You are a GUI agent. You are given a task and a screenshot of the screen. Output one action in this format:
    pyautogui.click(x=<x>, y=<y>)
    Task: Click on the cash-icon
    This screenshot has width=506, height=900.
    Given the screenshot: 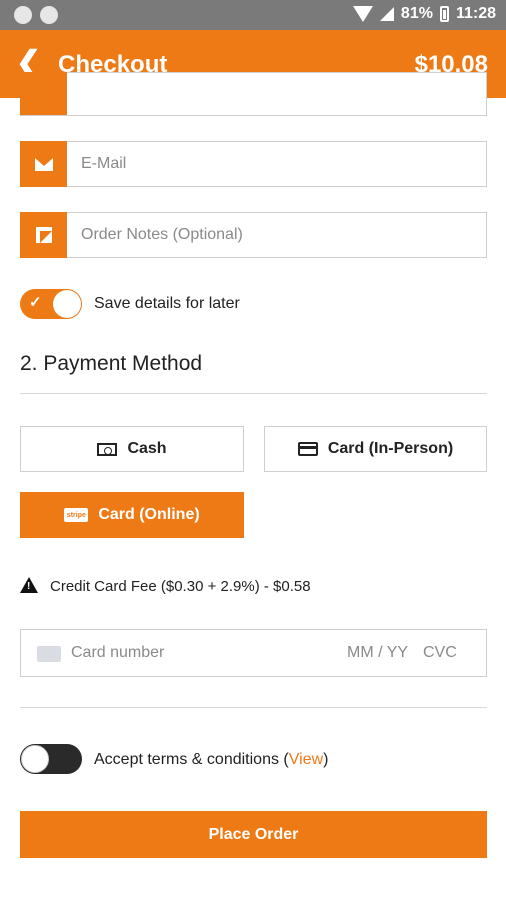 What is the action you would take?
    pyautogui.click(x=107, y=449)
    